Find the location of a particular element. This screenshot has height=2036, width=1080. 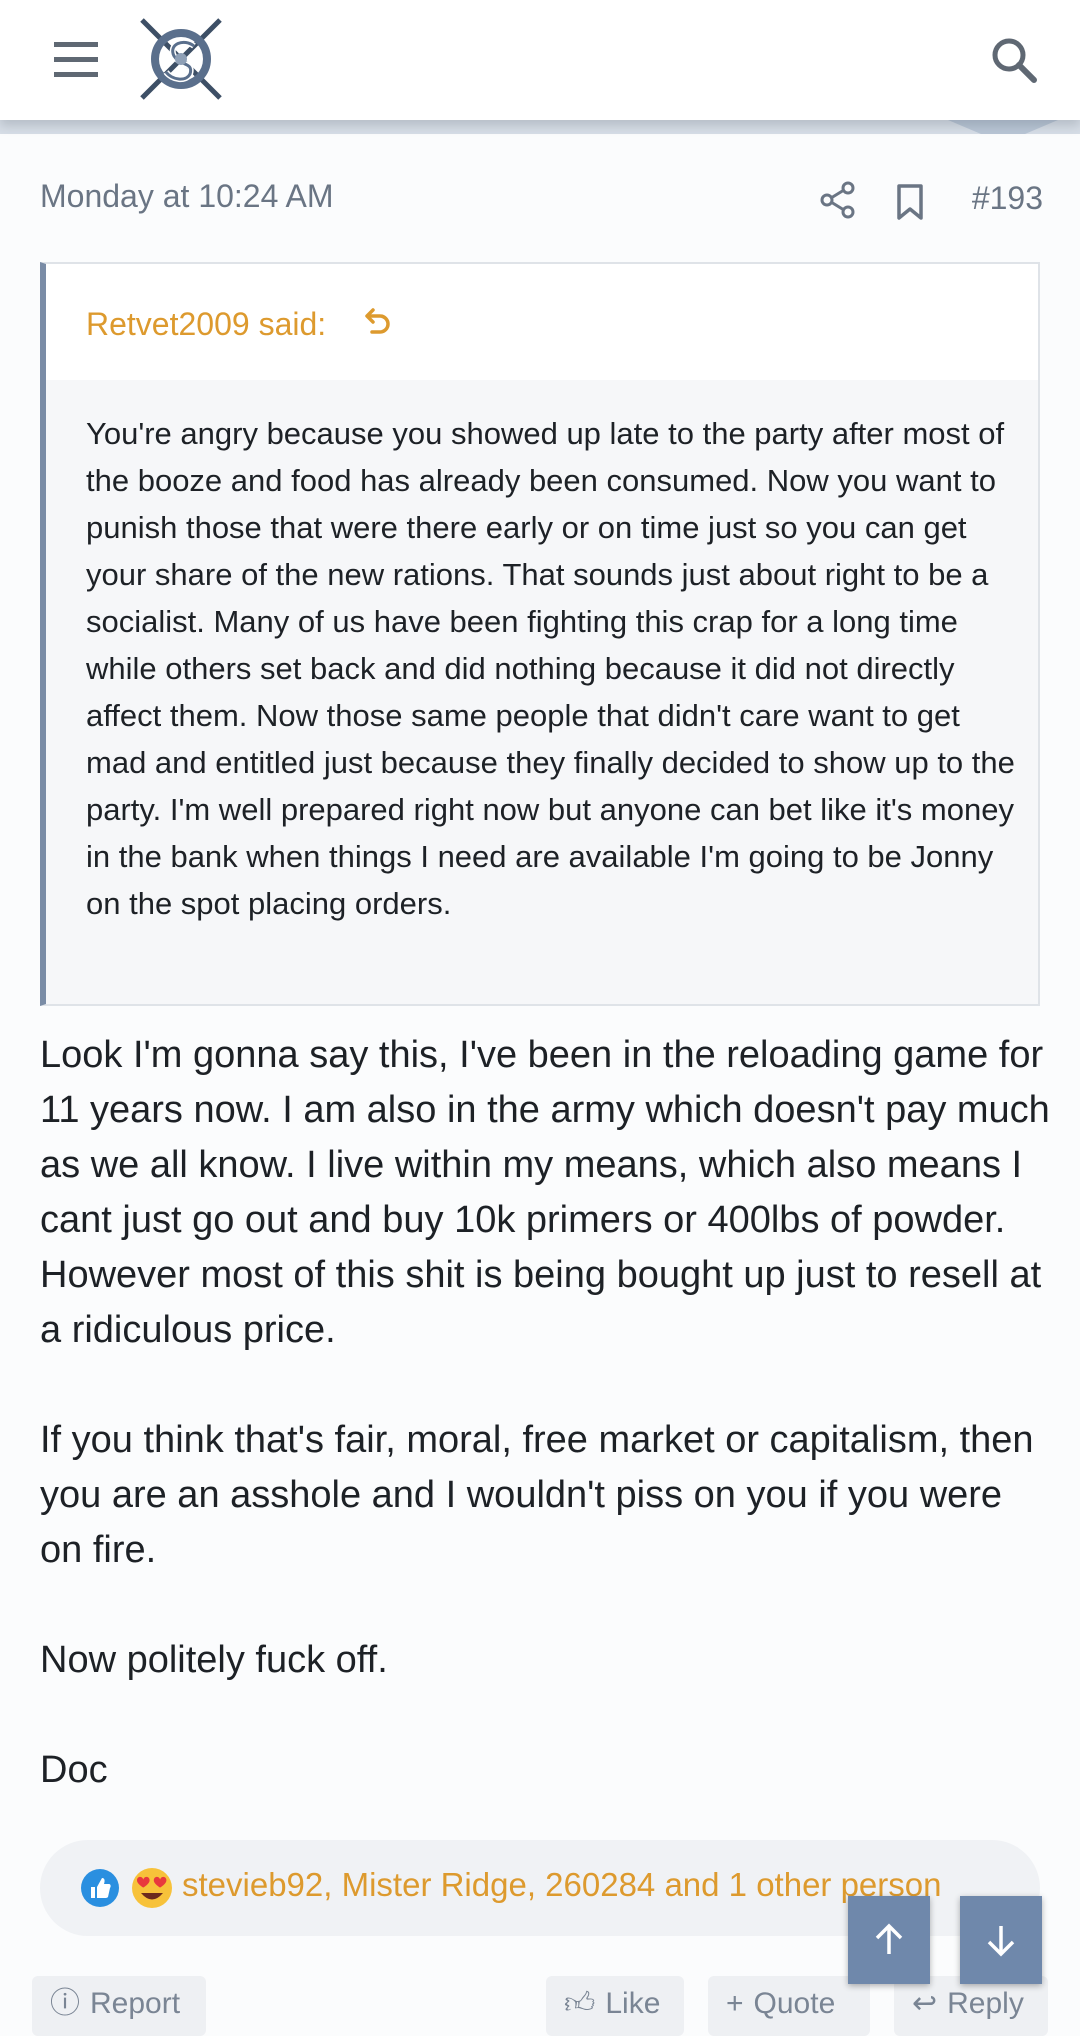

arrow-down-icon is located at coordinates (1001, 1941).